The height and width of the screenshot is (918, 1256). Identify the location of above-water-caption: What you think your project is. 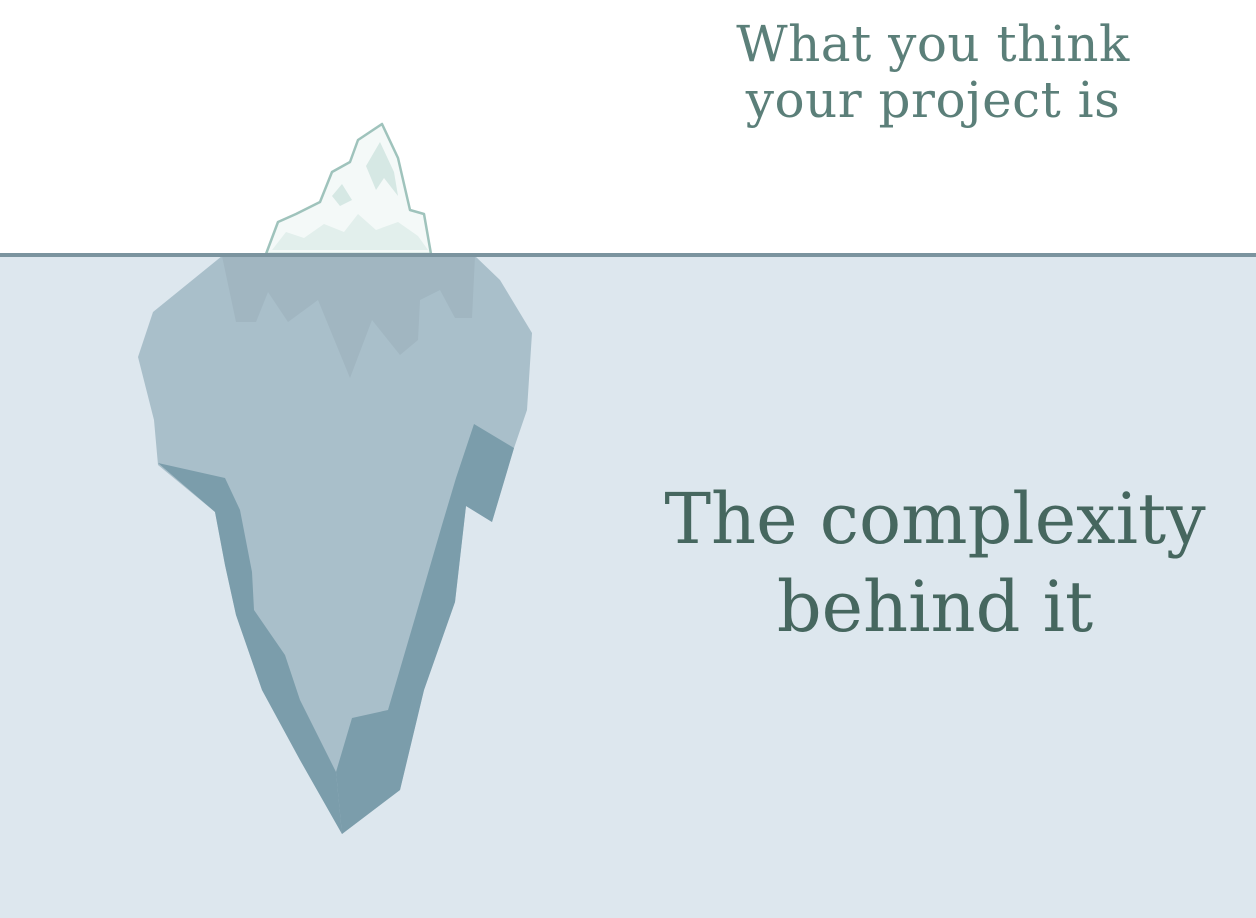
(933, 72).